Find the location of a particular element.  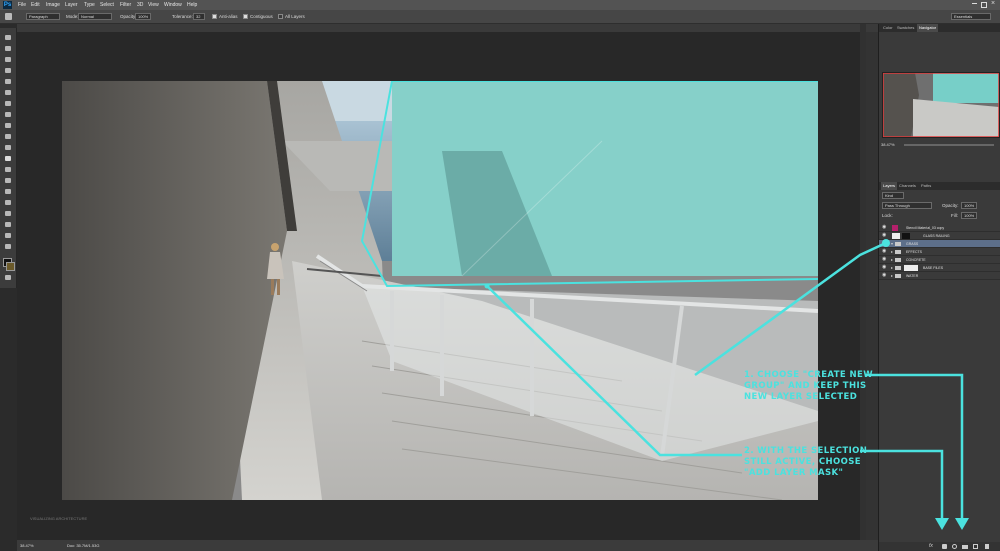

callout-line: 2. WITH THE SELECTION is located at coordinates (806, 451).